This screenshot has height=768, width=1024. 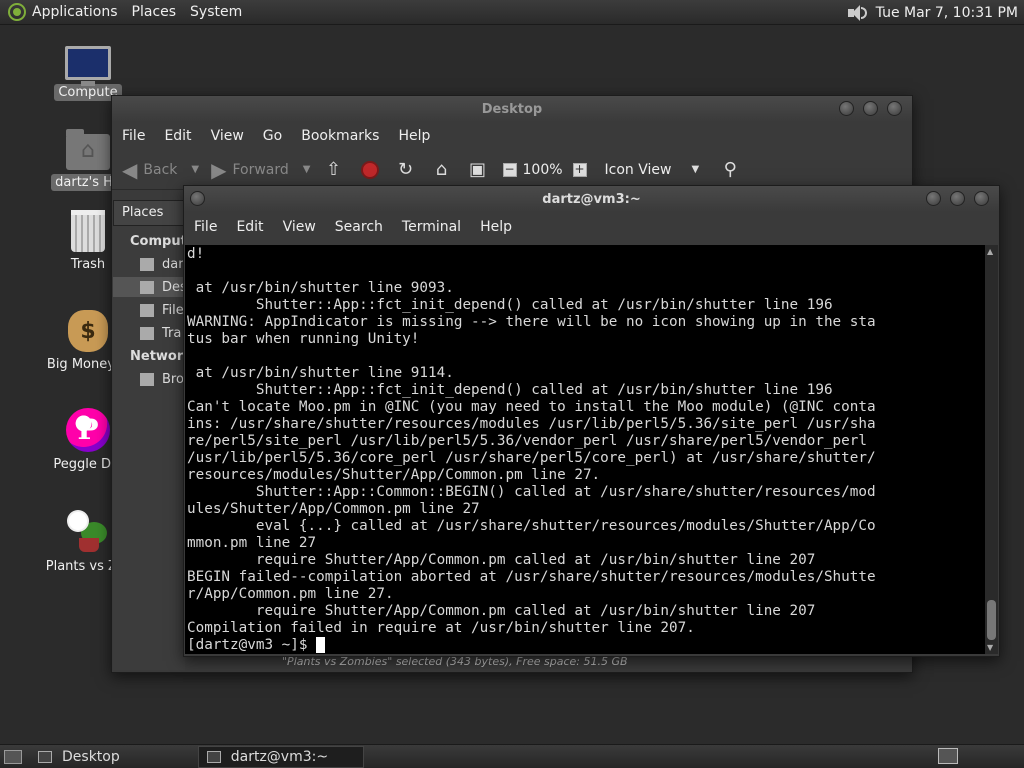 I want to click on computer-icon, so click(x=88, y=66).